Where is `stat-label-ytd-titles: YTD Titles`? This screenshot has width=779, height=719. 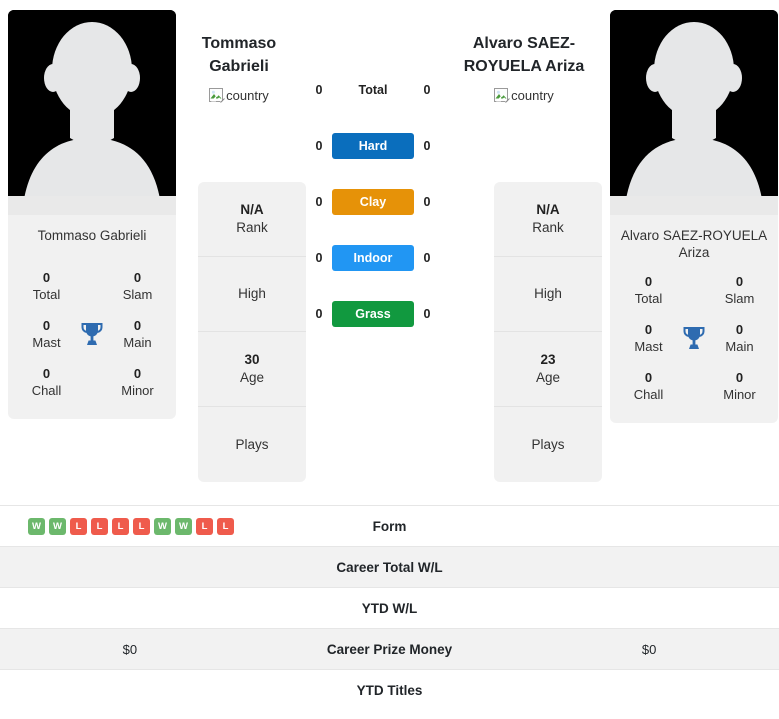
stat-label-ytd-titles: YTD Titles is located at coordinates (389, 690).